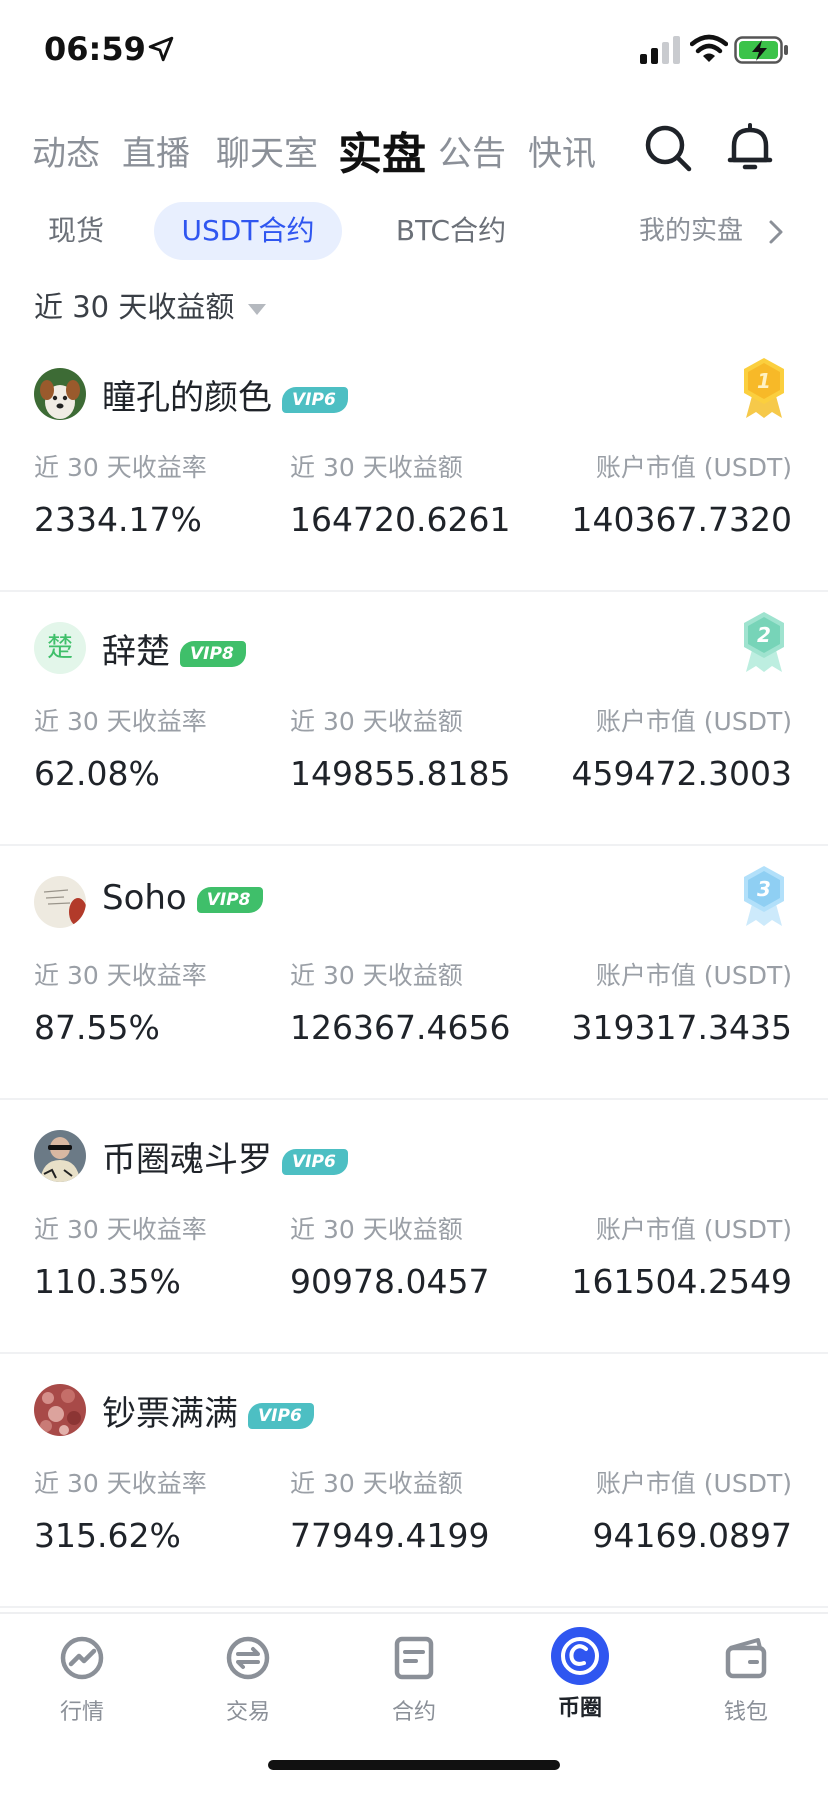 The width and height of the screenshot is (828, 1794). What do you see at coordinates (134, 307) in the screenshot?
I see `sort-label: 近 30 天收益额` at bounding box center [134, 307].